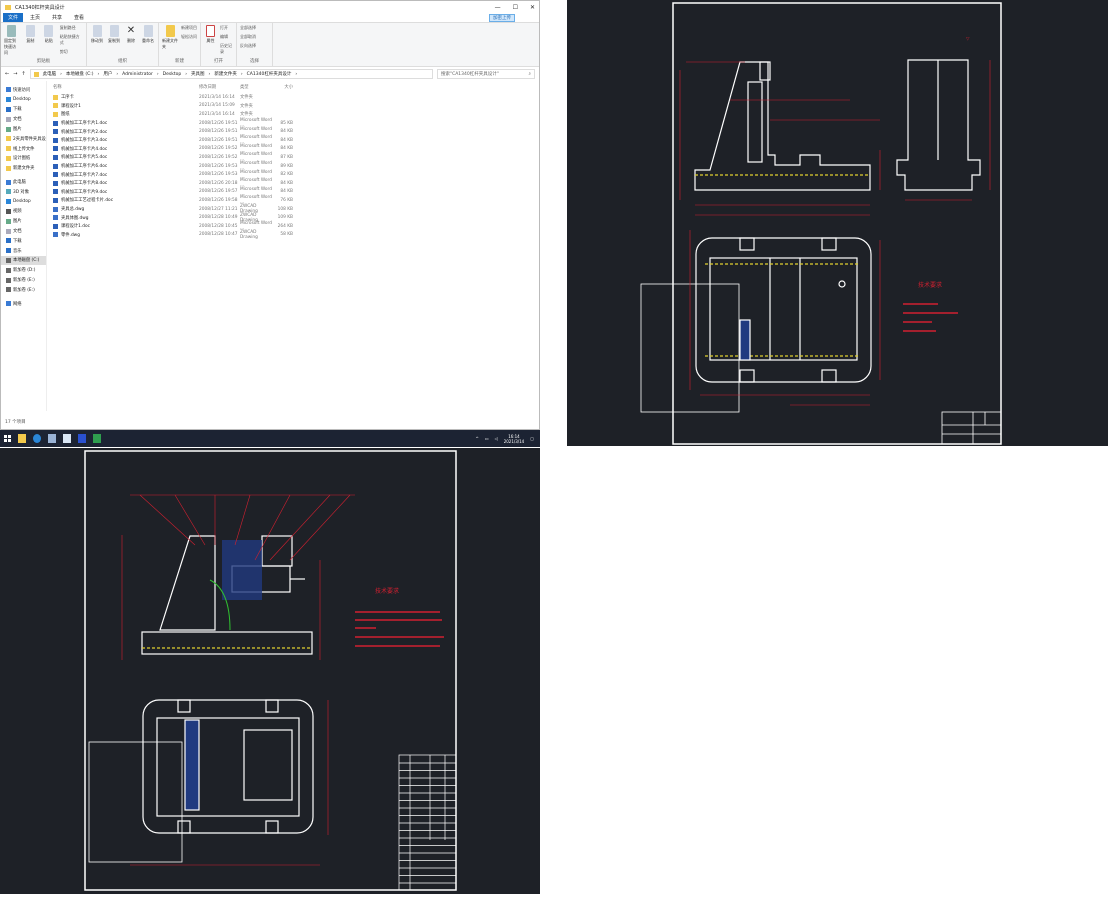  Describe the element at coordinates (242, 570) in the screenshot. I see `hatch-section` at that location.